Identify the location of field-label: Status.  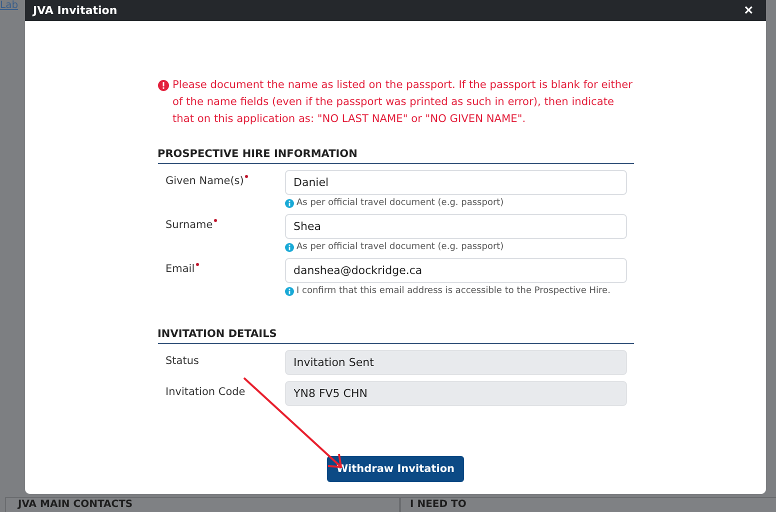
(182, 361).